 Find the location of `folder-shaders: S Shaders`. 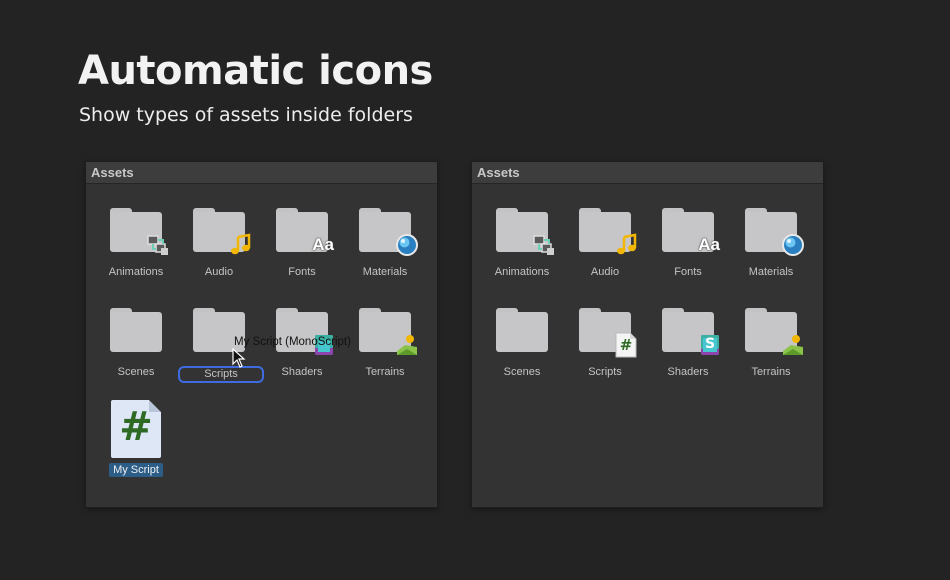

folder-shaders: S Shaders is located at coordinates (688, 343).